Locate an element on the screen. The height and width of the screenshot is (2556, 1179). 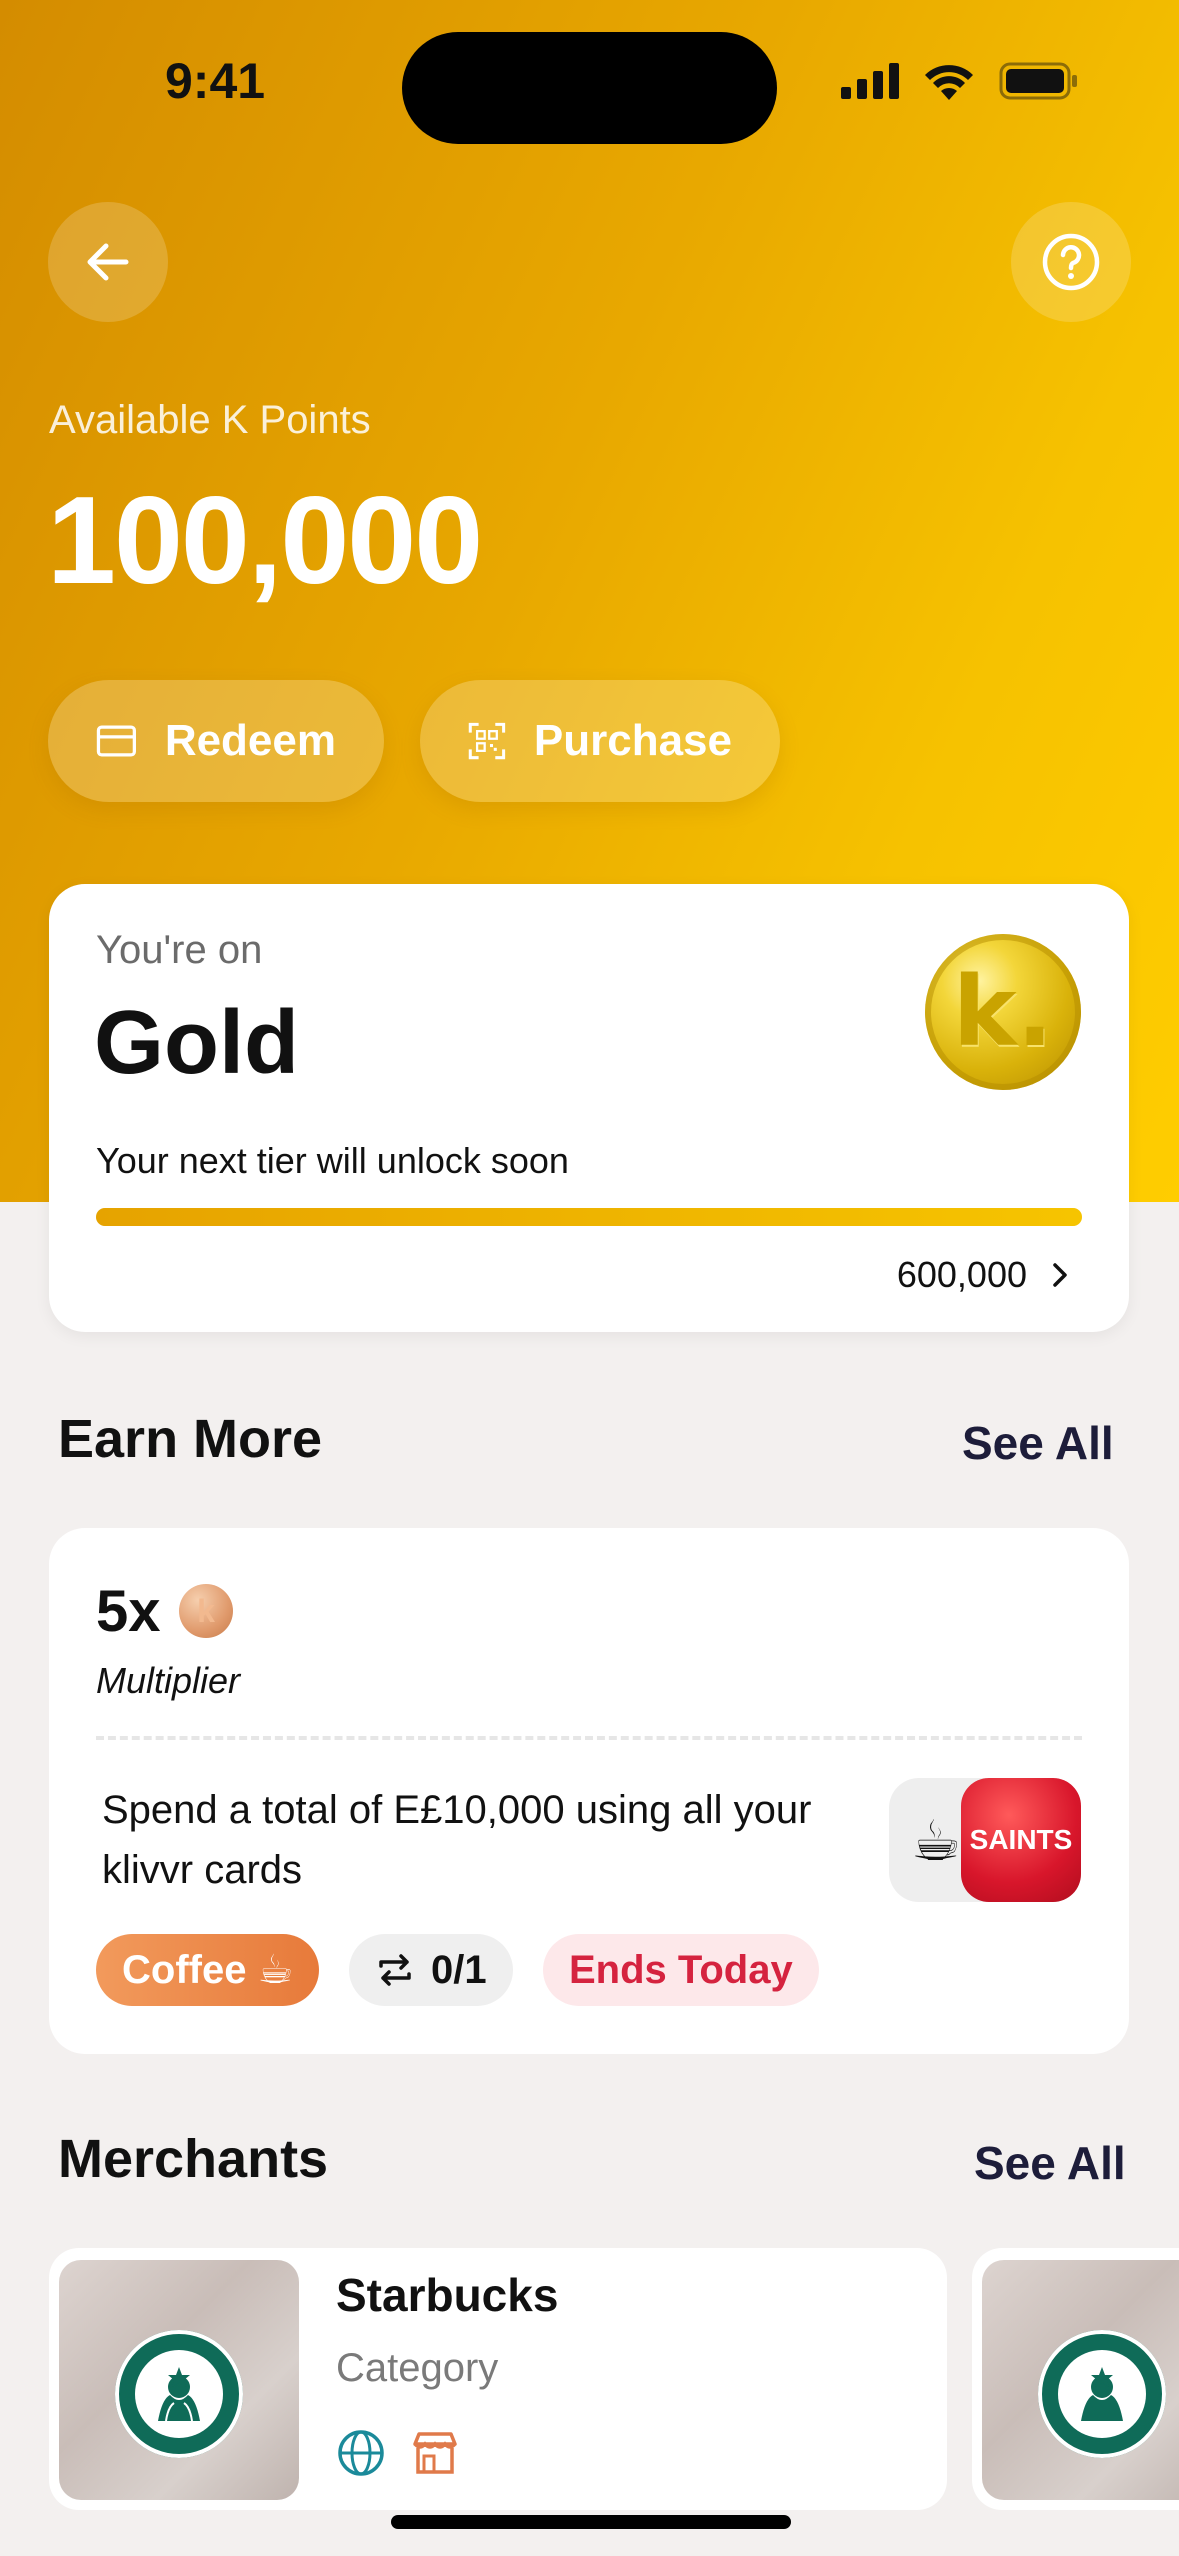
tier-progress-bar is located at coordinates (589, 1217).